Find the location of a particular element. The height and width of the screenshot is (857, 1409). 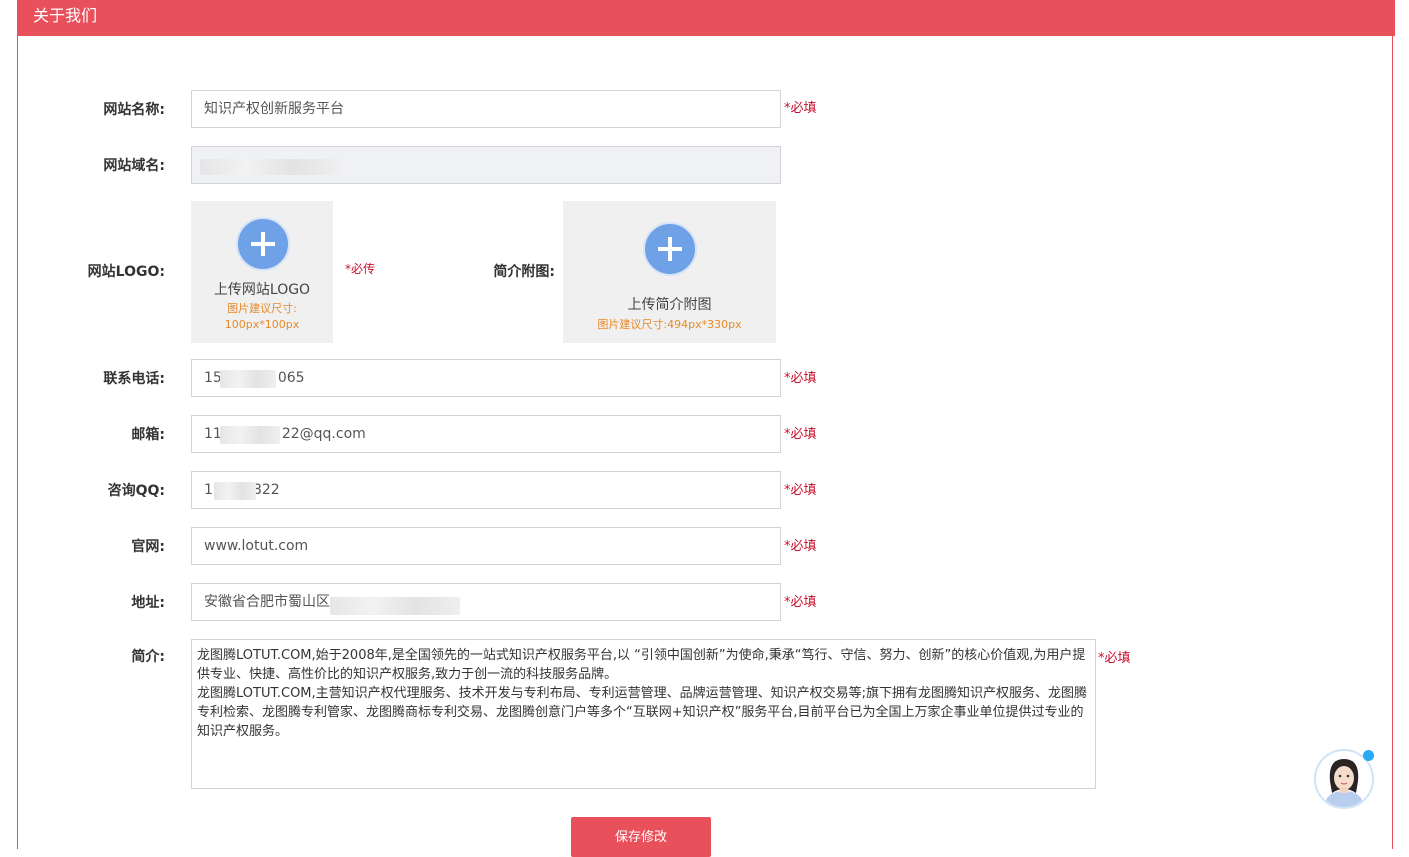

redacted-address is located at coordinates (395, 606).